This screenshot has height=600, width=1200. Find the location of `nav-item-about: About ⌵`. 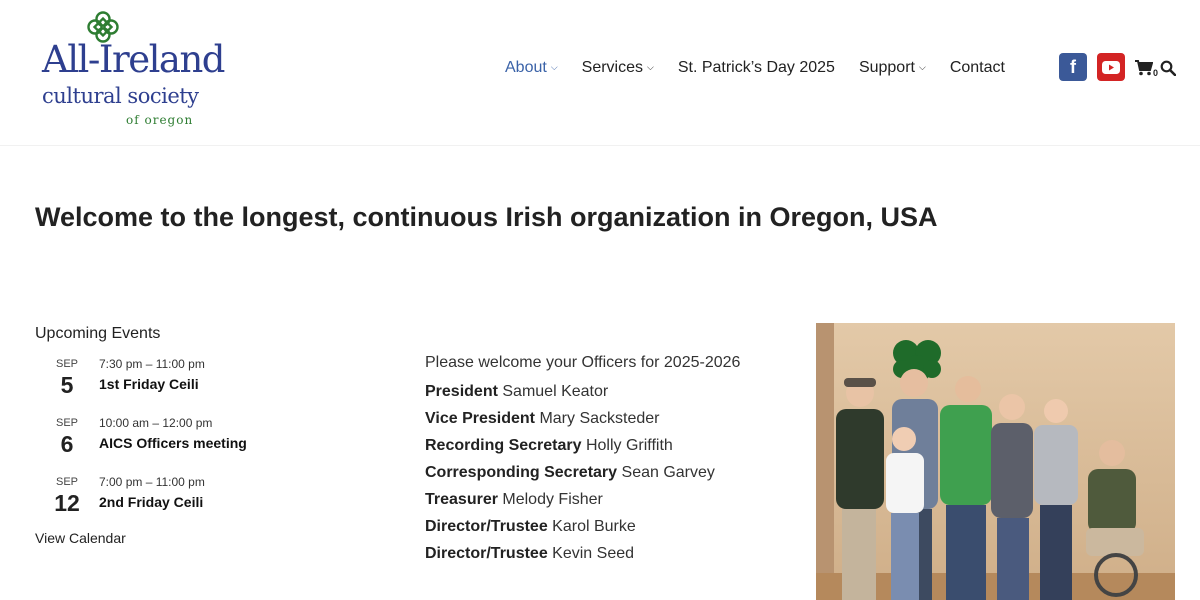

nav-item-about: About ⌵ is located at coordinates (531, 68).